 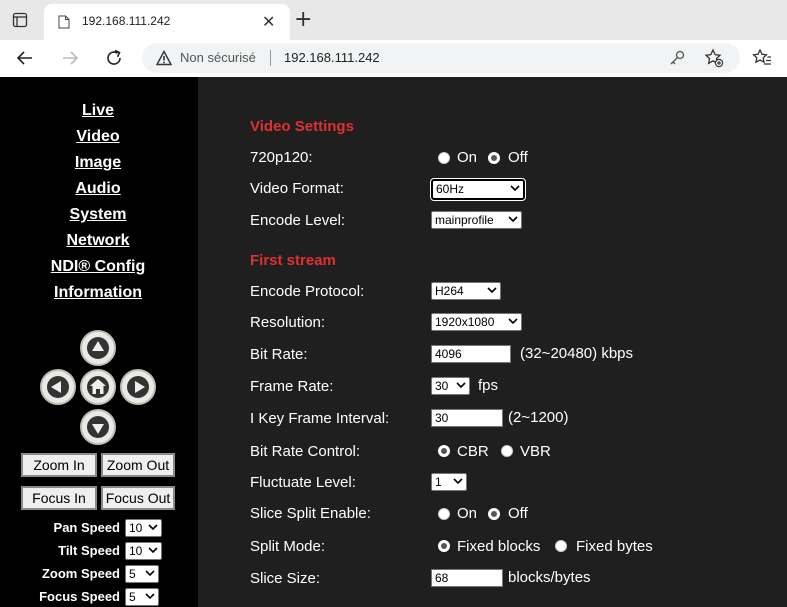 I want to click on slice-split-on-radio, so click(x=444, y=514).